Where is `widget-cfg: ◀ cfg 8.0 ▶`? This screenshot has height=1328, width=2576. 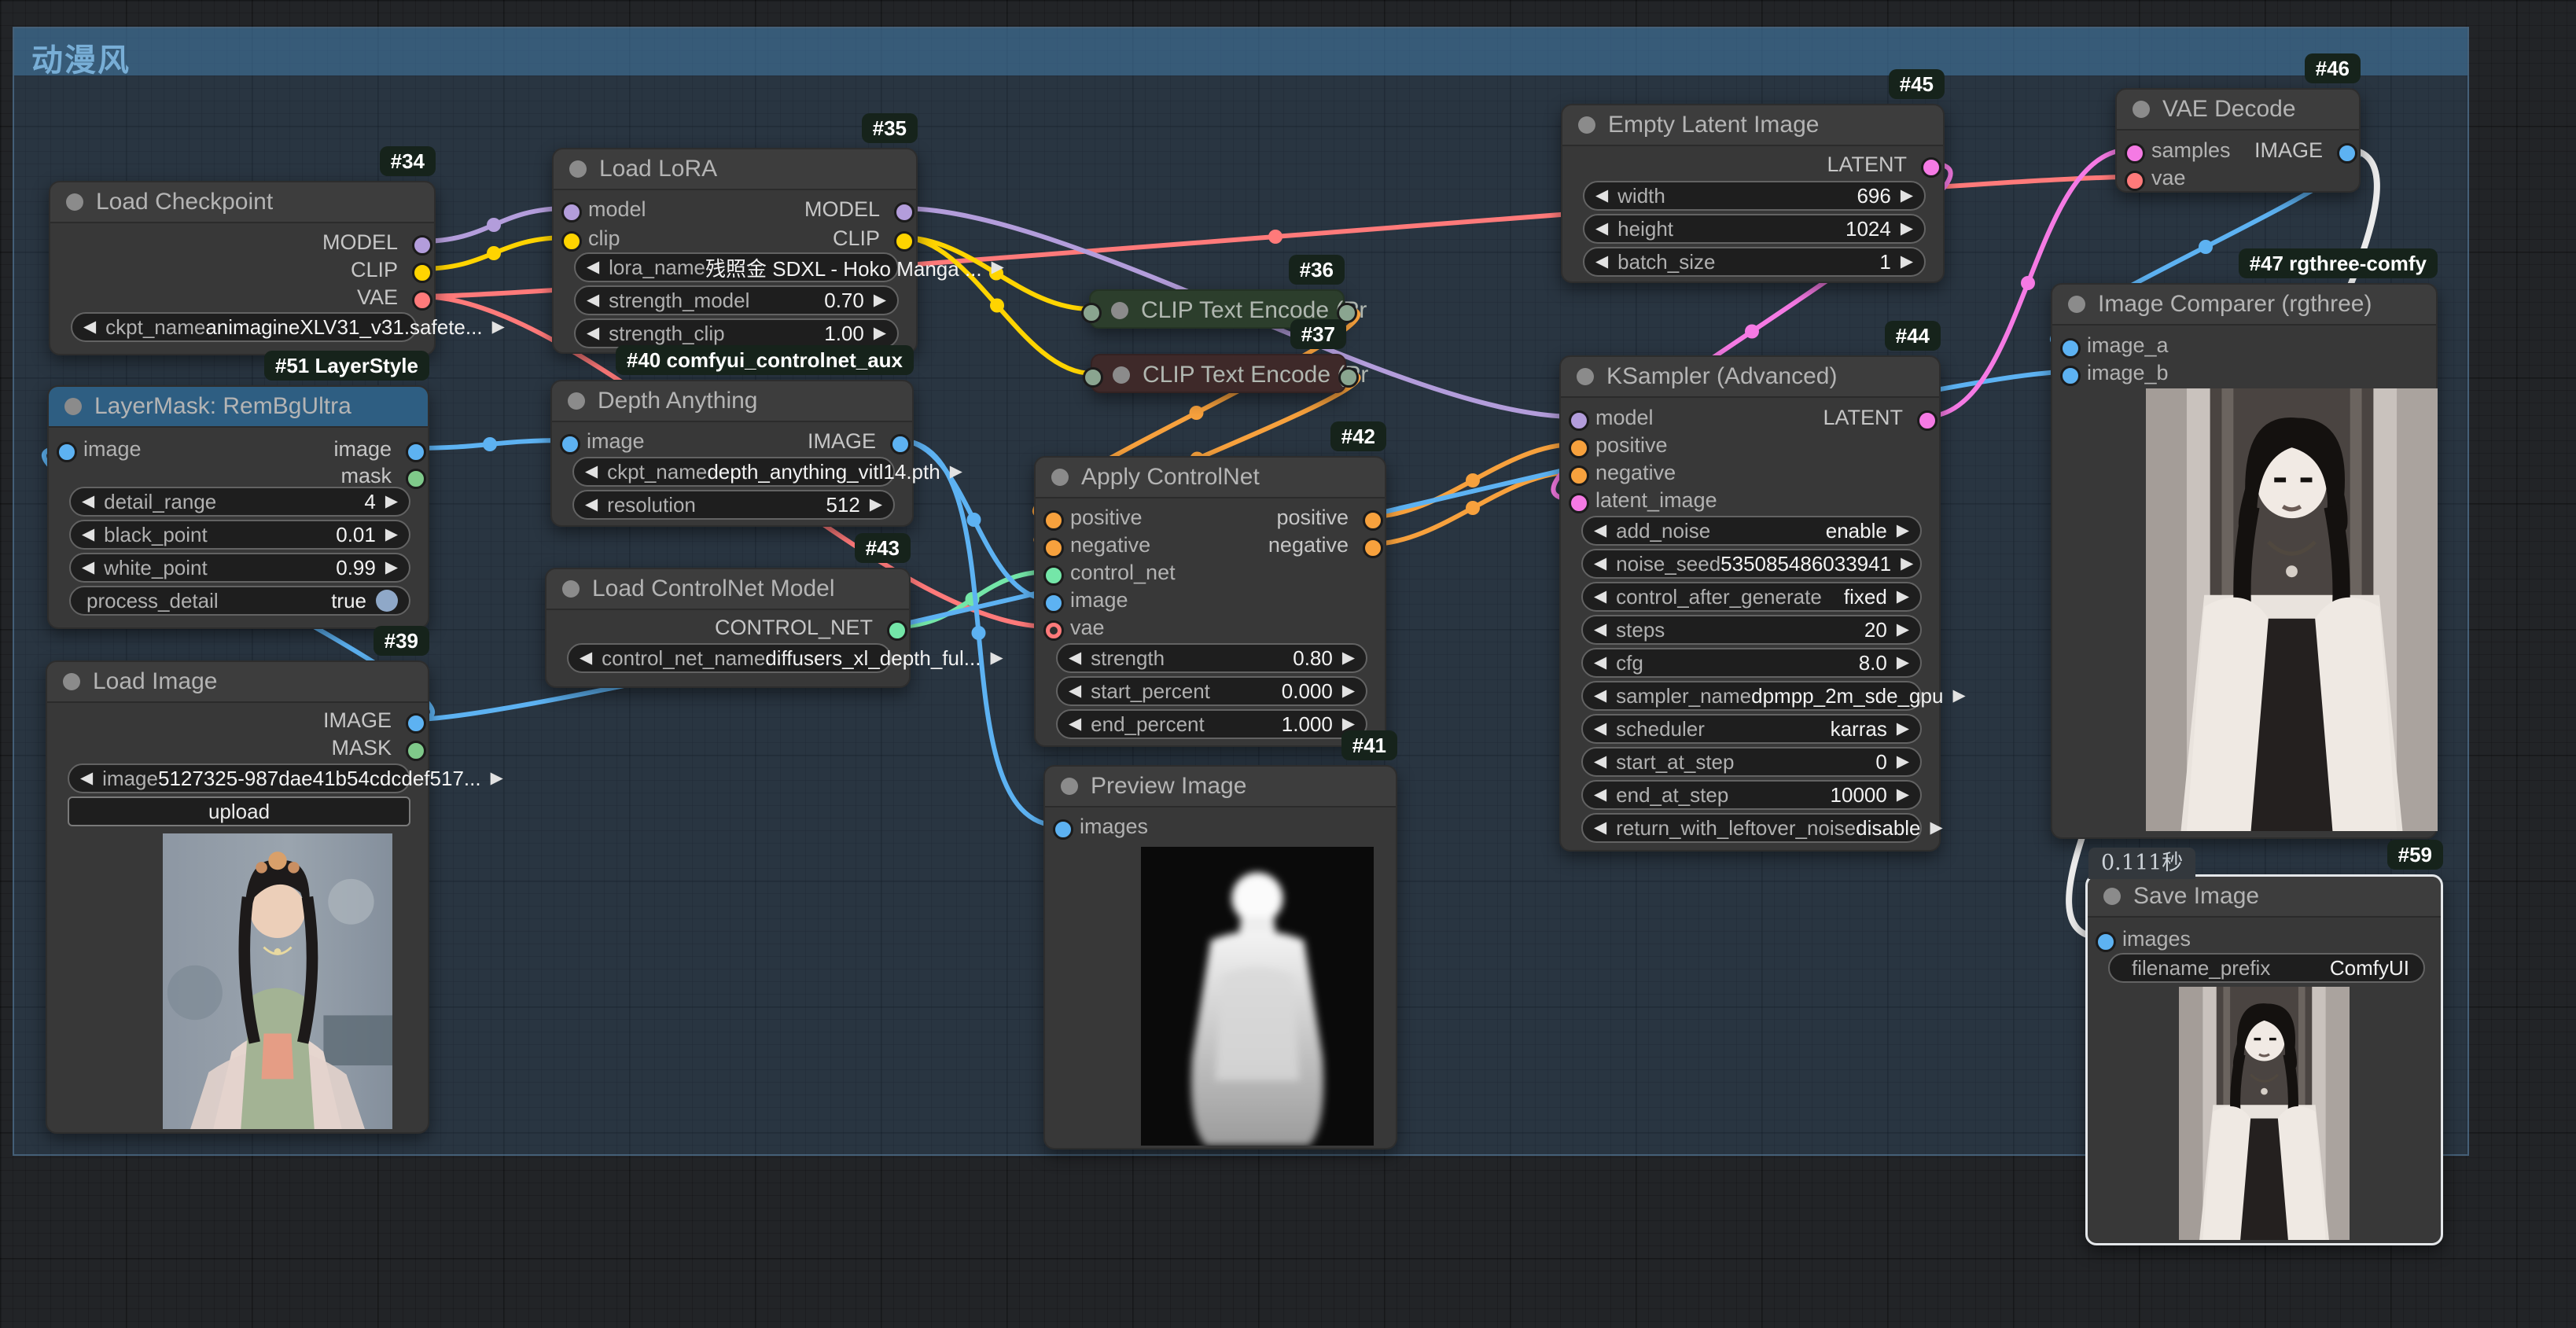 widget-cfg: ◀ cfg 8.0 ▶ is located at coordinates (1752, 663).